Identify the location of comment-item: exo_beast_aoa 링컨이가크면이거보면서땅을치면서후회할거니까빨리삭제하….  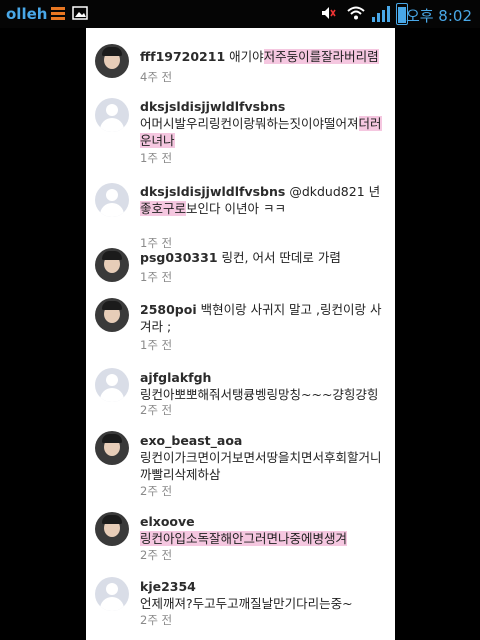
(240, 471).